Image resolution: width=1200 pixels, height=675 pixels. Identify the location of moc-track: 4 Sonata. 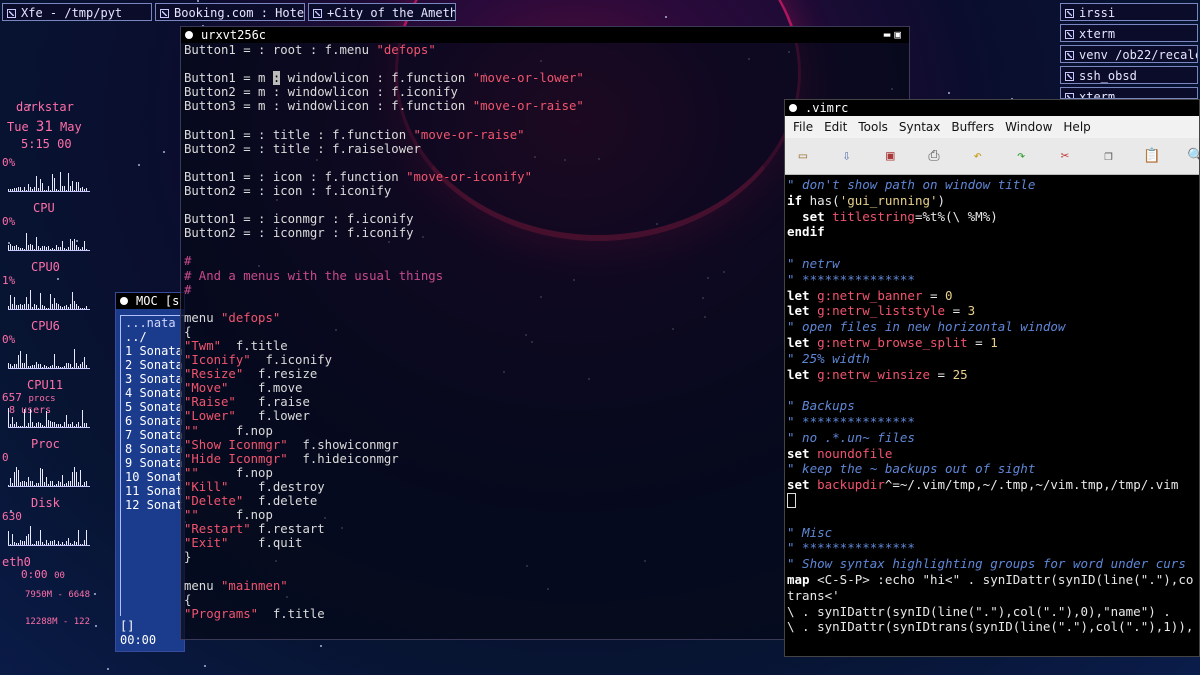
(152, 393).